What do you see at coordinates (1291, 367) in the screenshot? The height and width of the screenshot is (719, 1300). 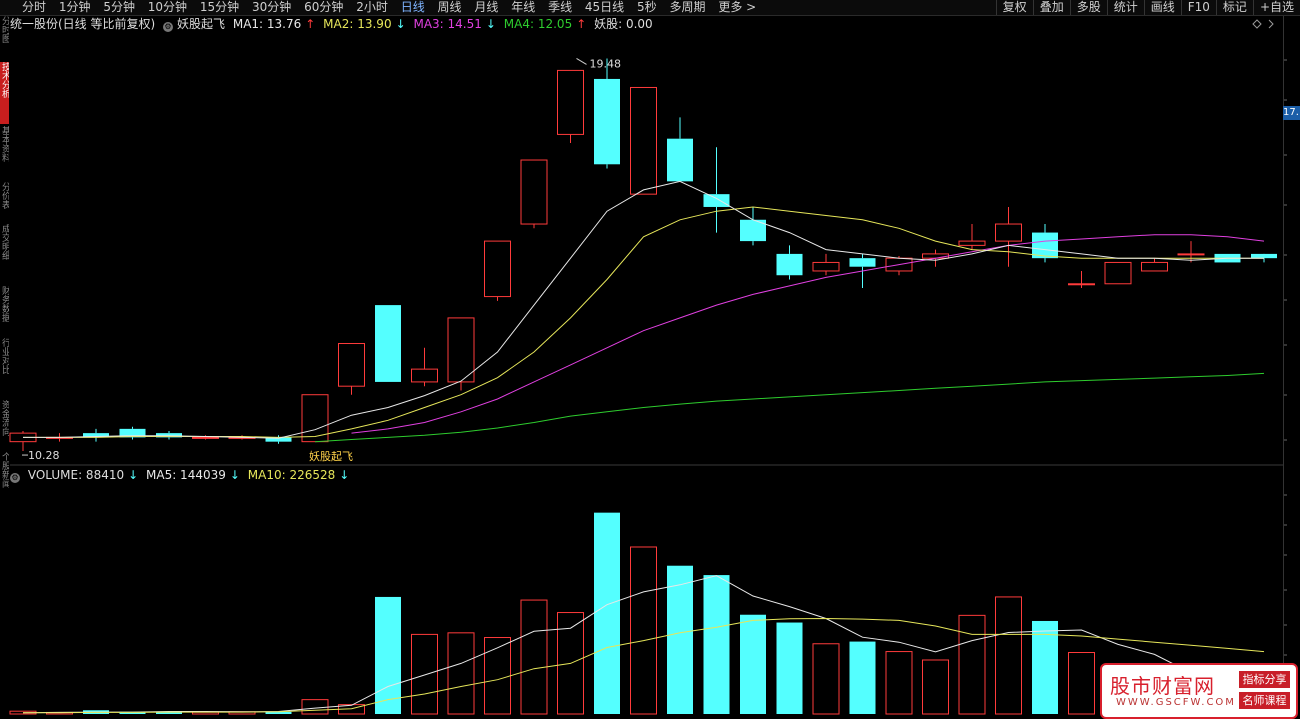 I see `right-price-axis` at bounding box center [1291, 367].